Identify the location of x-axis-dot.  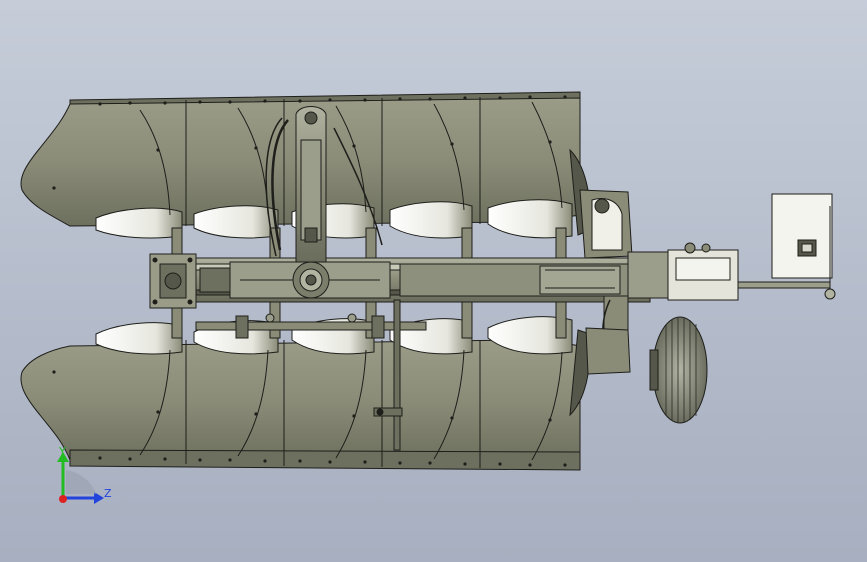
(63, 499).